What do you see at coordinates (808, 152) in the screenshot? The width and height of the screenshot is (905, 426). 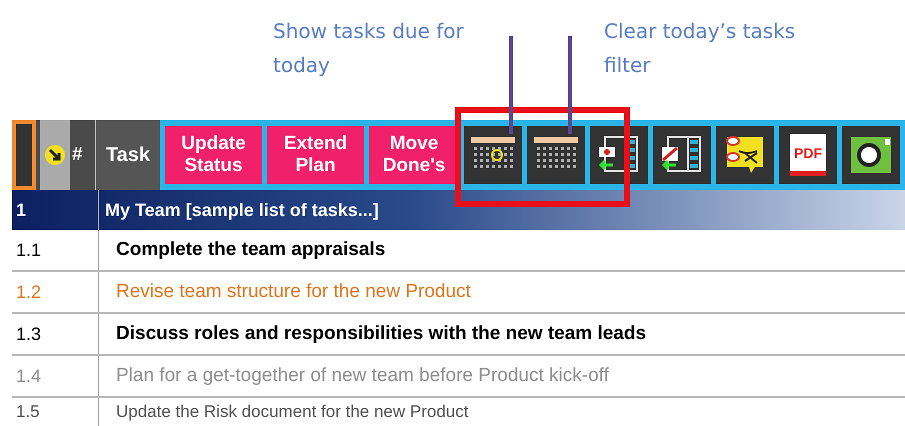 I see `pdf-label: PDF` at bounding box center [808, 152].